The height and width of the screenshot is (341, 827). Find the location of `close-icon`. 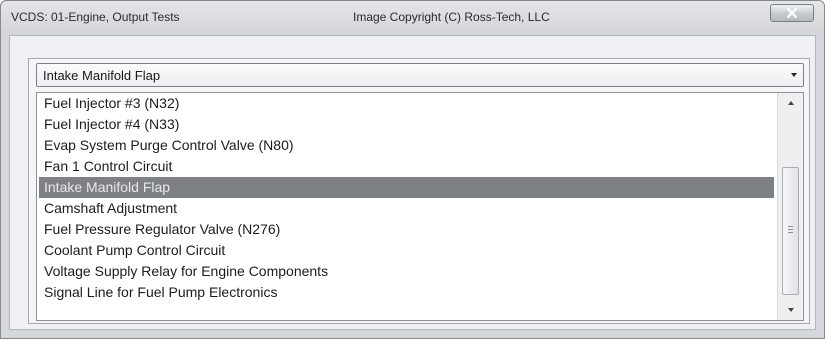

close-icon is located at coordinates (792, 13).